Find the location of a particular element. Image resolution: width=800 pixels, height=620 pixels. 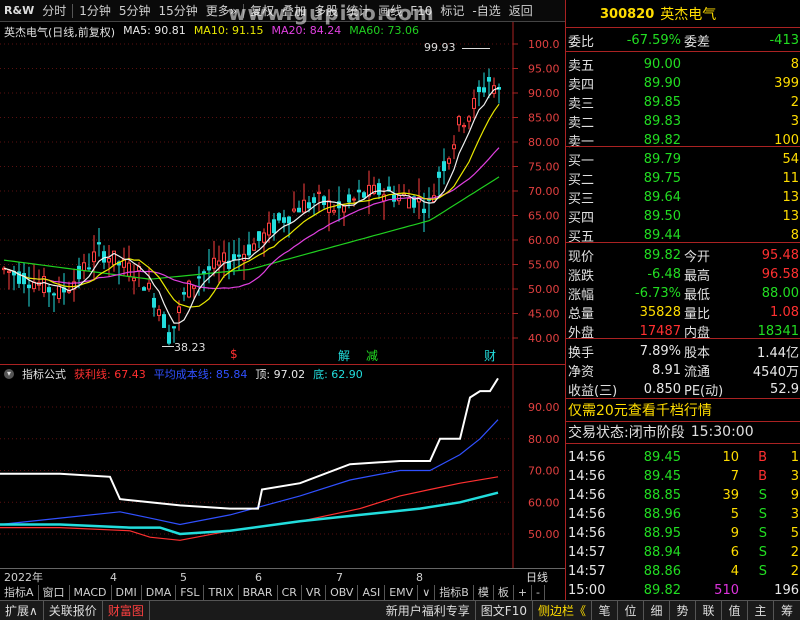

tab-shi: 势 is located at coordinates (683, 610).